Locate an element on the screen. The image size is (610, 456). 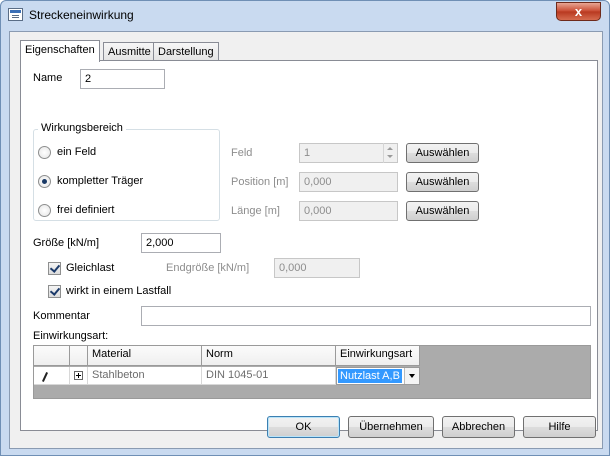
grid-cell-material: Stahlbeton is located at coordinates (145, 376).